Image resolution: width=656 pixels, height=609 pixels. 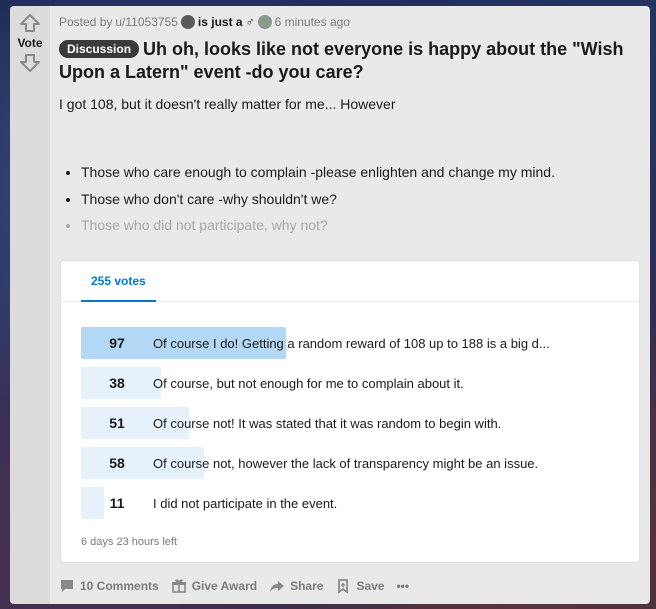 What do you see at coordinates (30, 43) in the screenshot?
I see `vote-label: Vote` at bounding box center [30, 43].